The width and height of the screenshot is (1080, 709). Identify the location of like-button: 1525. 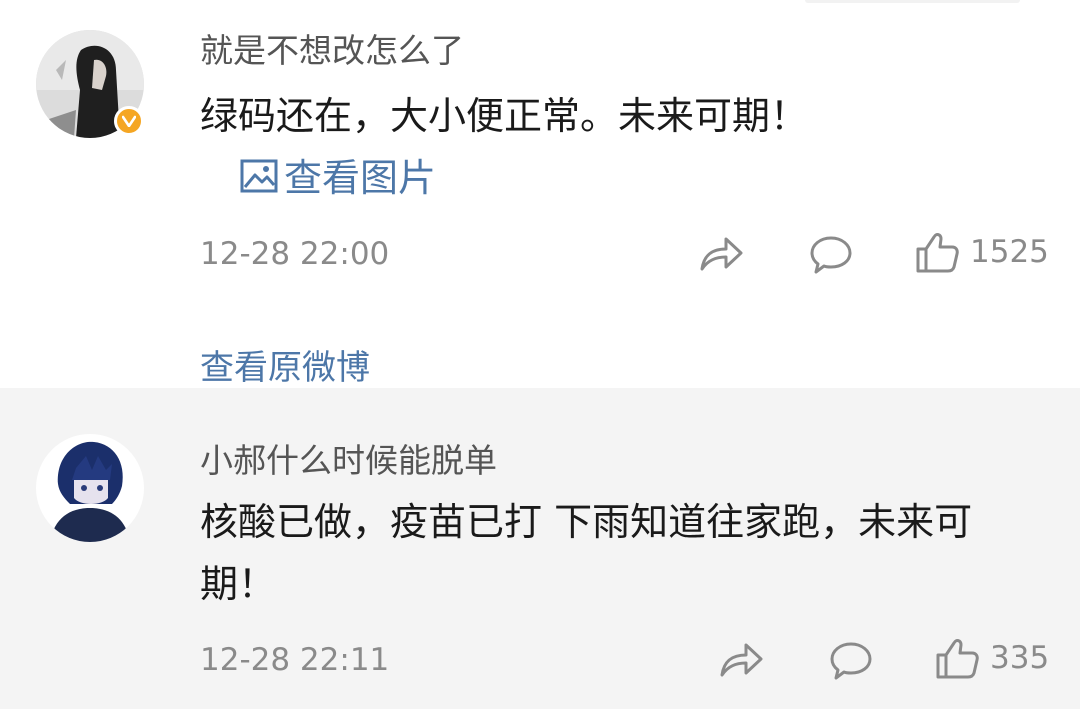
(981, 252).